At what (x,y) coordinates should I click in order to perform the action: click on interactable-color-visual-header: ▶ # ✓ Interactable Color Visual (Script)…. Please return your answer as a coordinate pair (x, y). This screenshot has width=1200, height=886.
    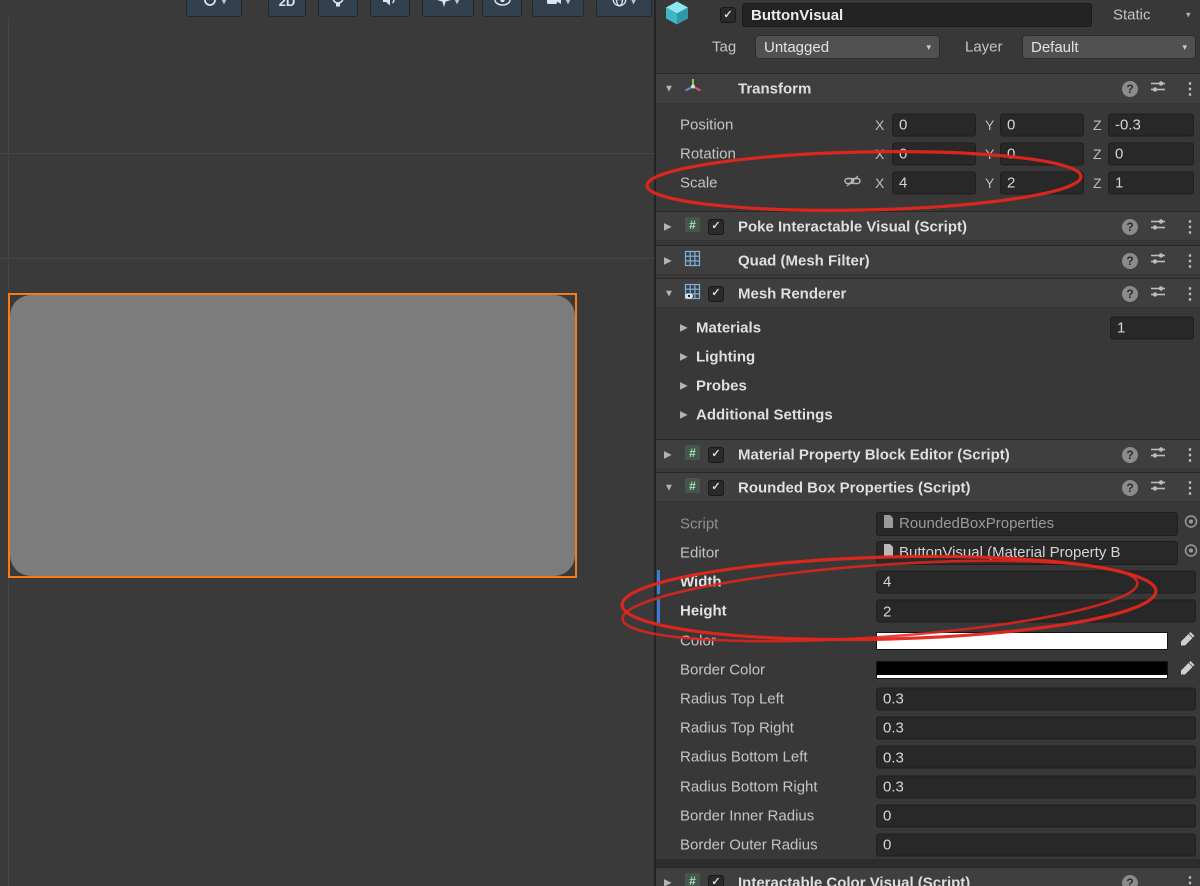
    Looking at the image, I should click on (928, 876).